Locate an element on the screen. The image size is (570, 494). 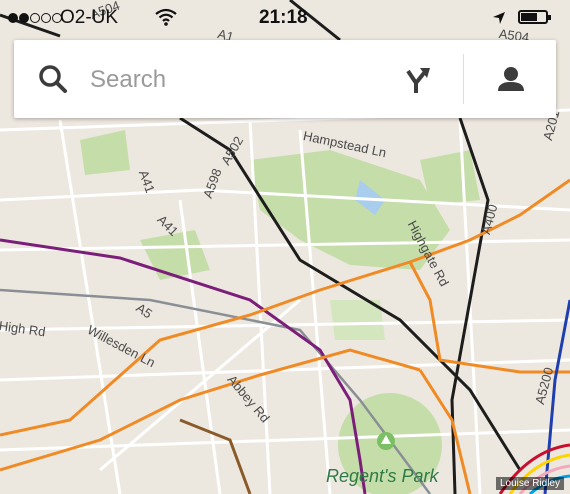
photo-credit: Louise Ridley is located at coordinates (529, 483).